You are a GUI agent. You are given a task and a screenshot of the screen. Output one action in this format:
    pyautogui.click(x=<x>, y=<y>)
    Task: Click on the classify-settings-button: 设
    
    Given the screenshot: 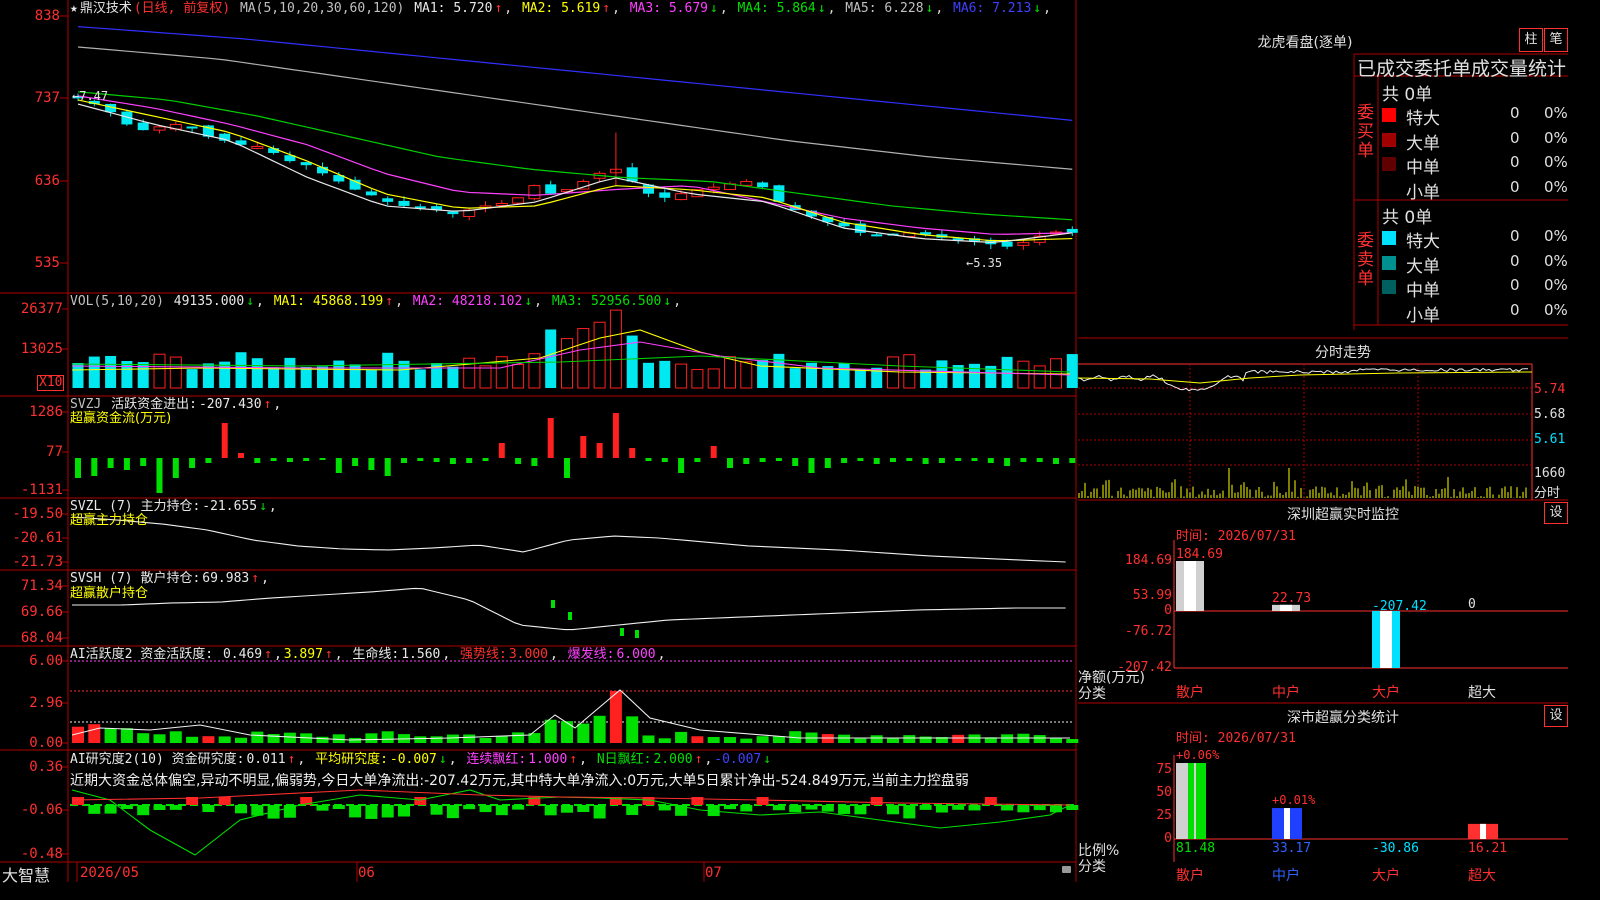 What is the action you would take?
    pyautogui.click(x=1556, y=716)
    